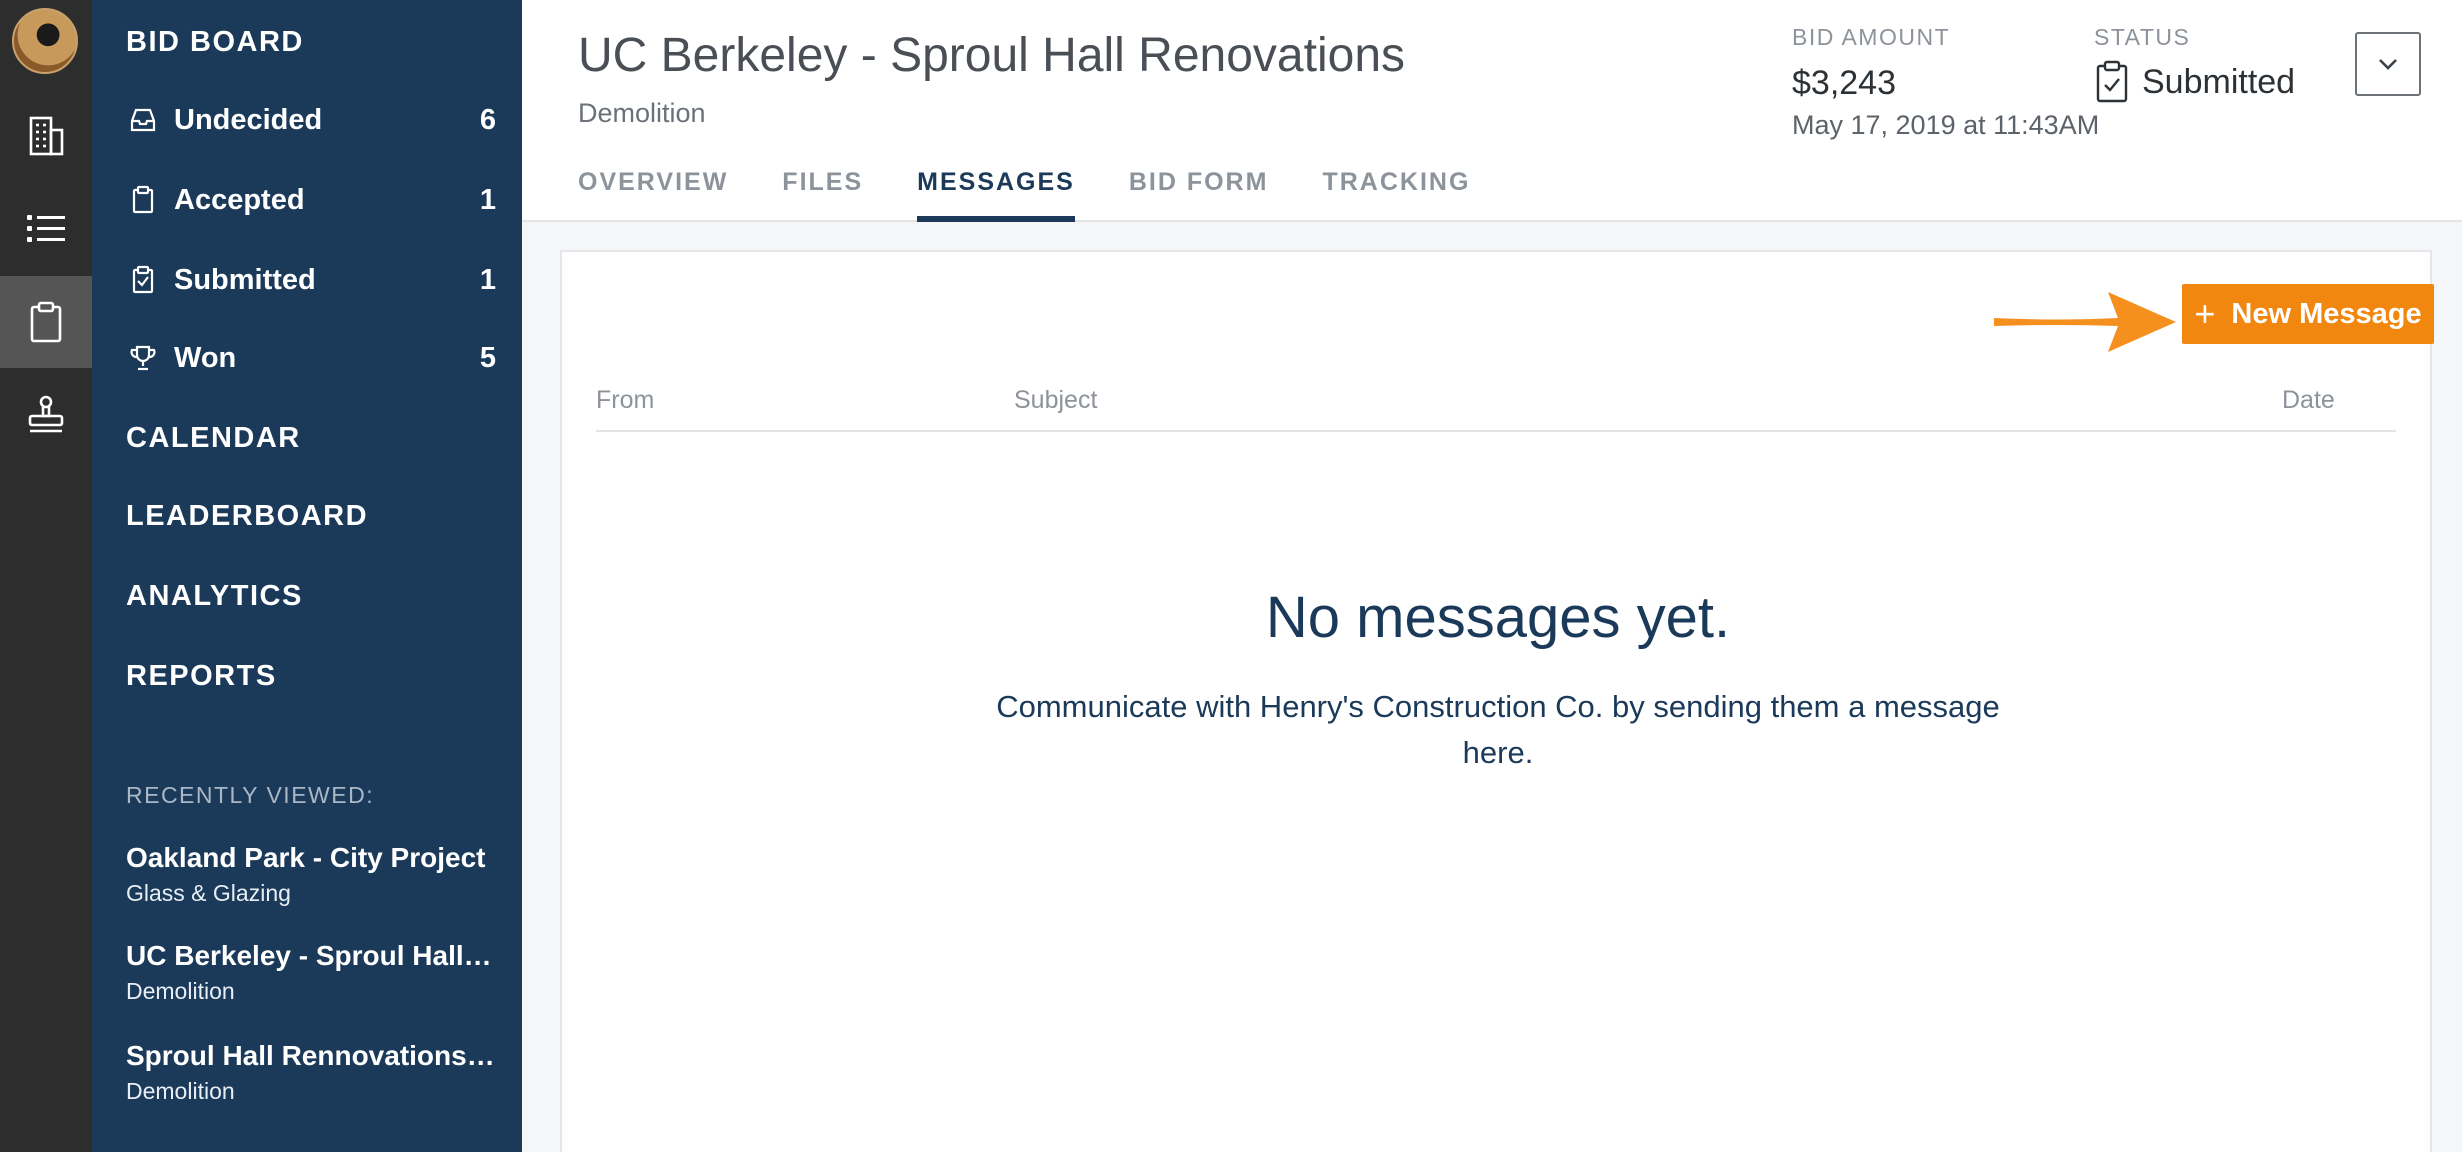 Image resolution: width=2462 pixels, height=1152 pixels. I want to click on nav-item-label: Accepted, so click(239, 199).